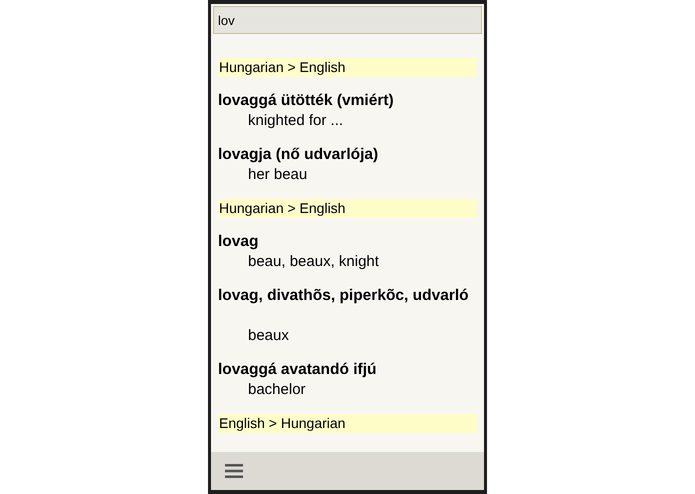 The width and height of the screenshot is (695, 494). What do you see at coordinates (347, 423) in the screenshot?
I see `section-header: English > Hungarian` at bounding box center [347, 423].